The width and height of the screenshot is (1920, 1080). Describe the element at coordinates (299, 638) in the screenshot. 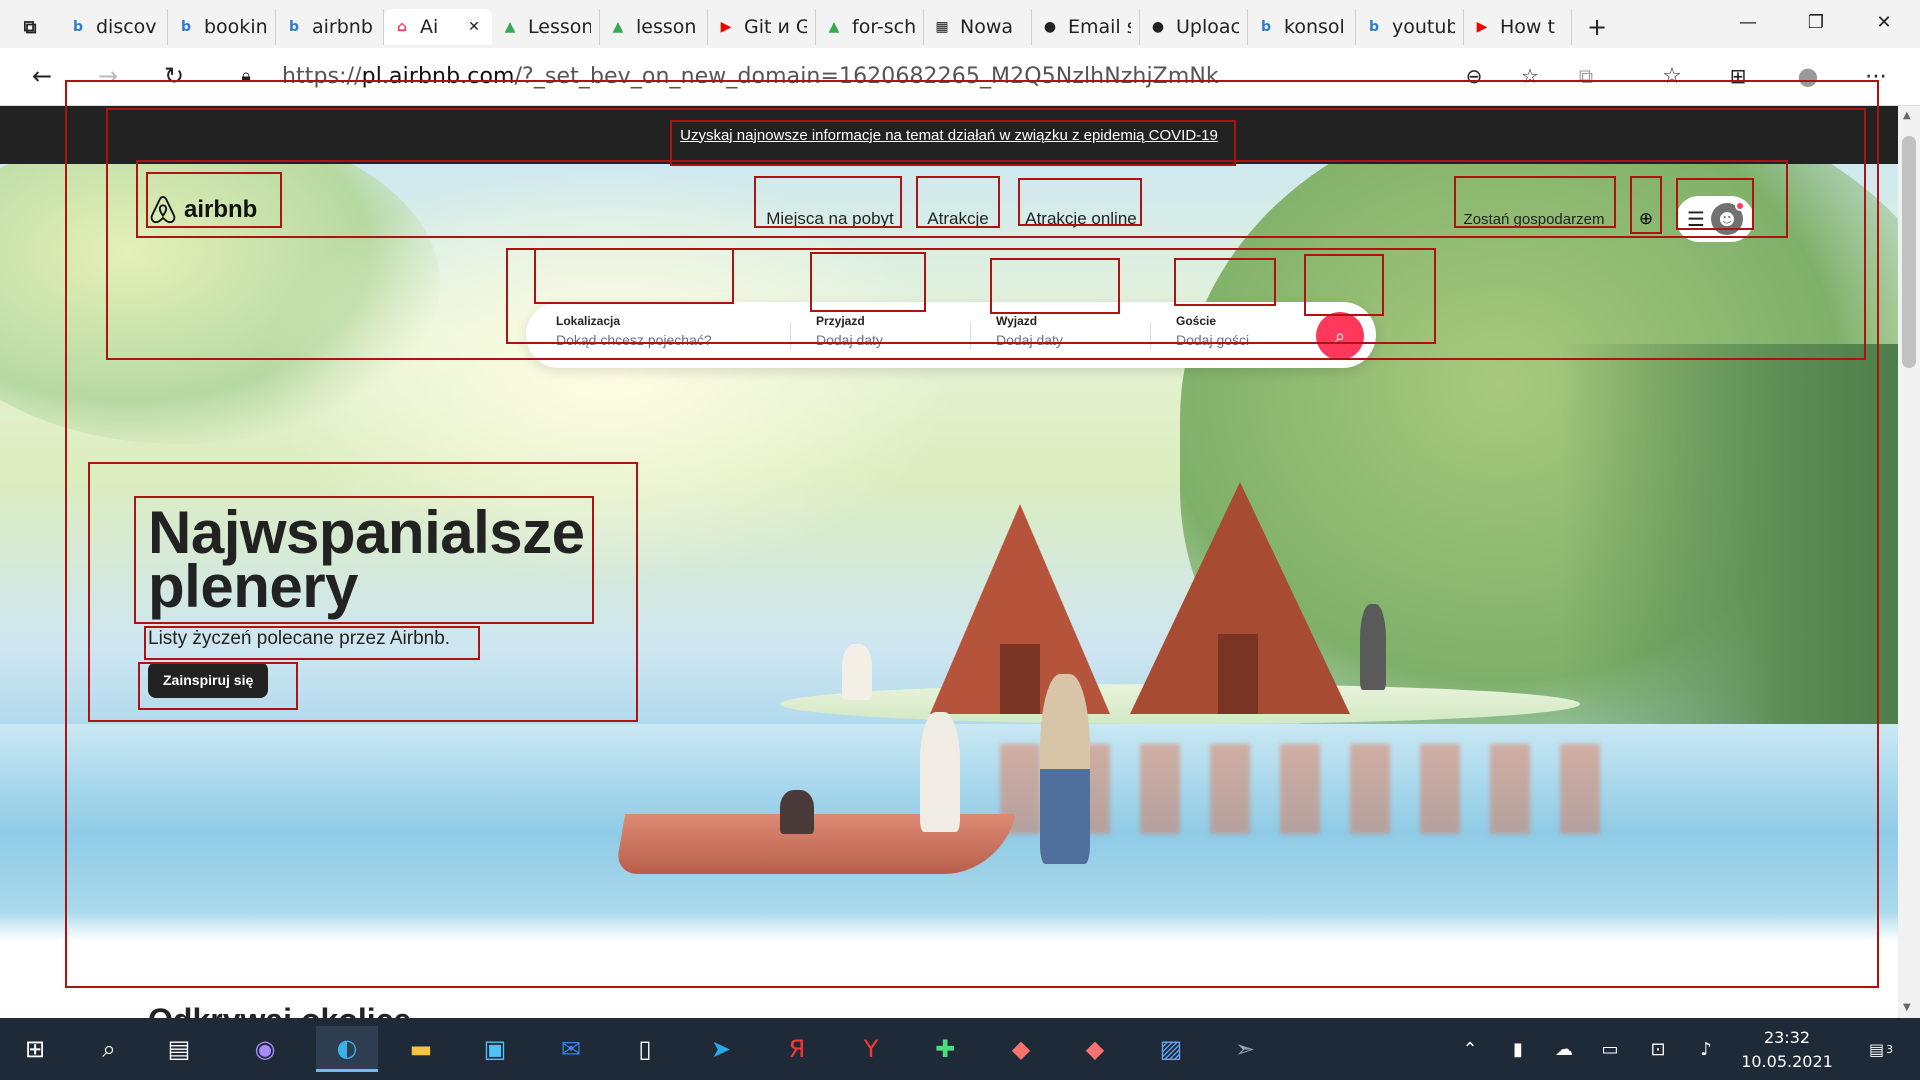

I see `hero-subtitle: Listy życzeń polecane przez Airbnb.` at that location.